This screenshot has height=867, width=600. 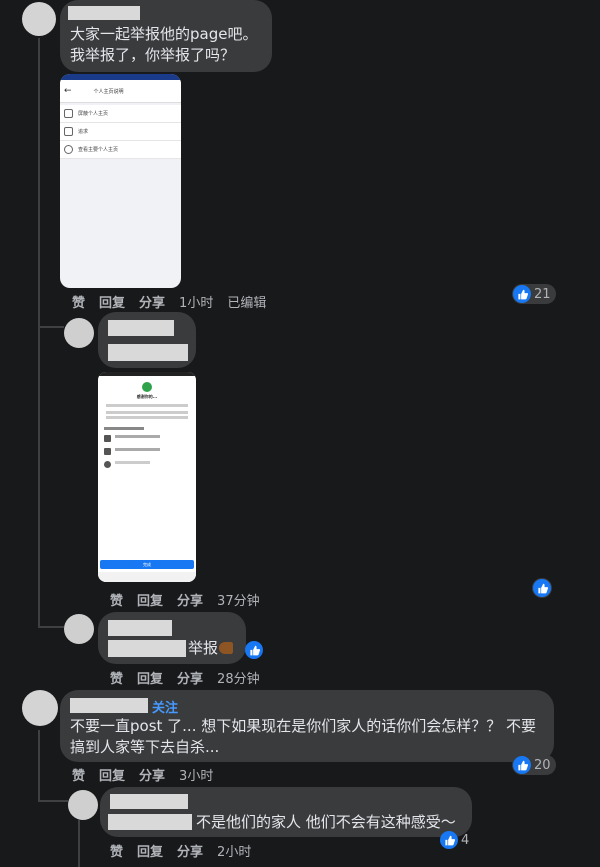 I want to click on comment-actions: 赞 回复 分享 28分钟, so click(x=185, y=677).